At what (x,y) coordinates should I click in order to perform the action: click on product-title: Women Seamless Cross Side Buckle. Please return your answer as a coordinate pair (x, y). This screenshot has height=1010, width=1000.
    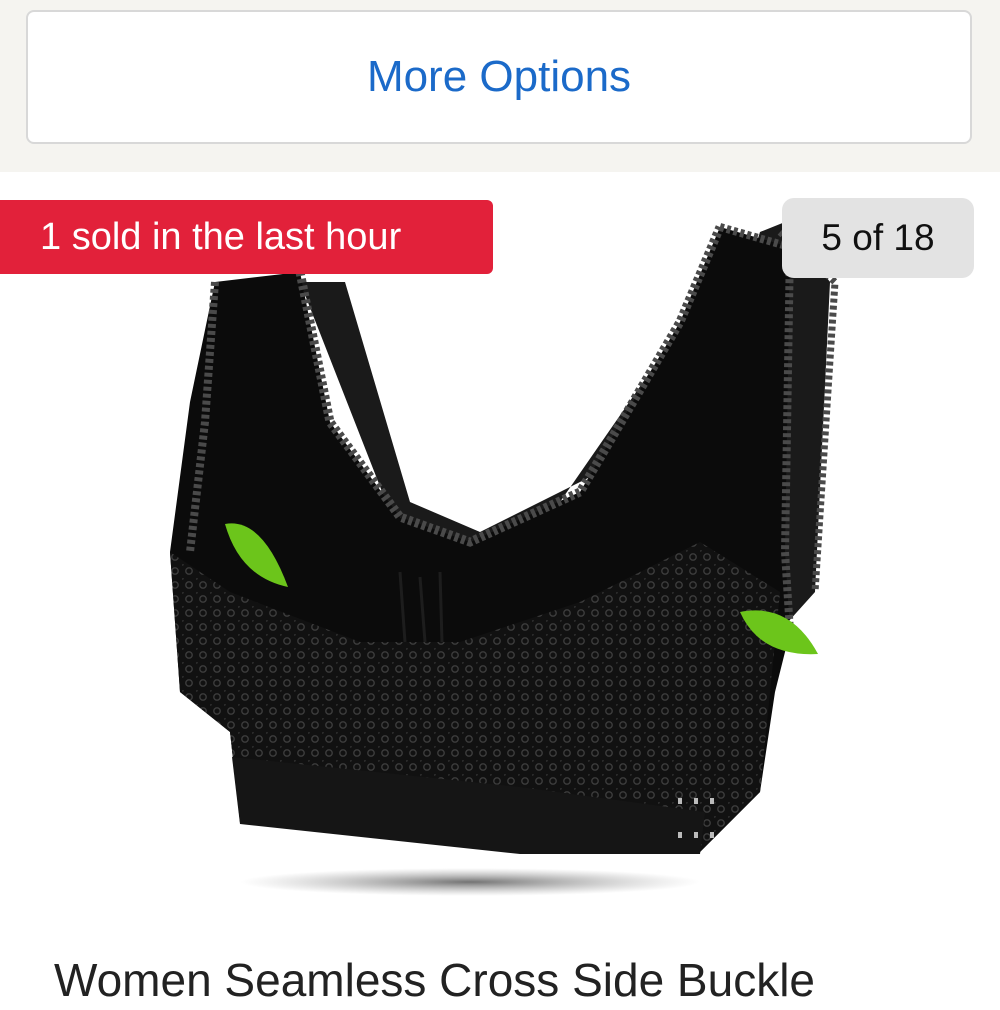
    Looking at the image, I should click on (434, 980).